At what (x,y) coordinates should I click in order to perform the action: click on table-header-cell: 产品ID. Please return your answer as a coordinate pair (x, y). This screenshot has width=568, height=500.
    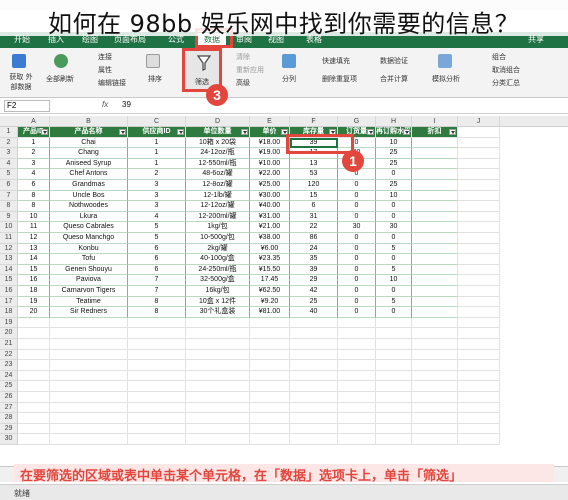
    Looking at the image, I should click on (34, 132).